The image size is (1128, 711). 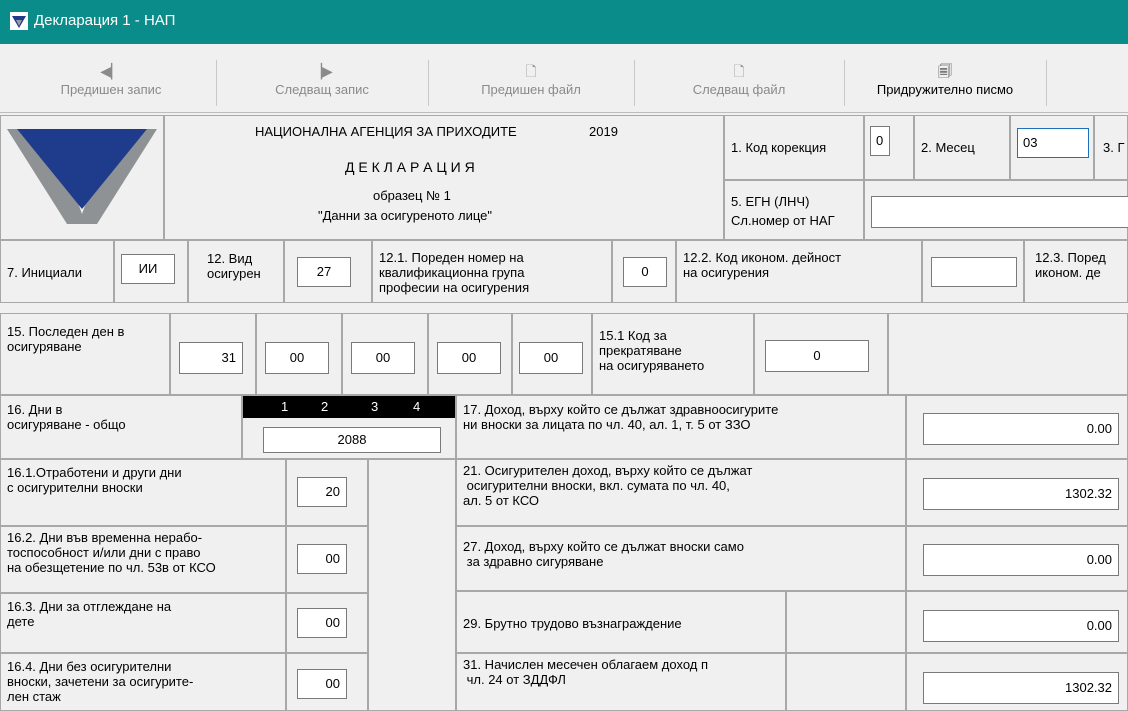 What do you see at coordinates (794, 210) in the screenshot?
I see `egn-label-cell: 5. ЕГН (ЛНЧ) Сл.номер от НАГ` at bounding box center [794, 210].